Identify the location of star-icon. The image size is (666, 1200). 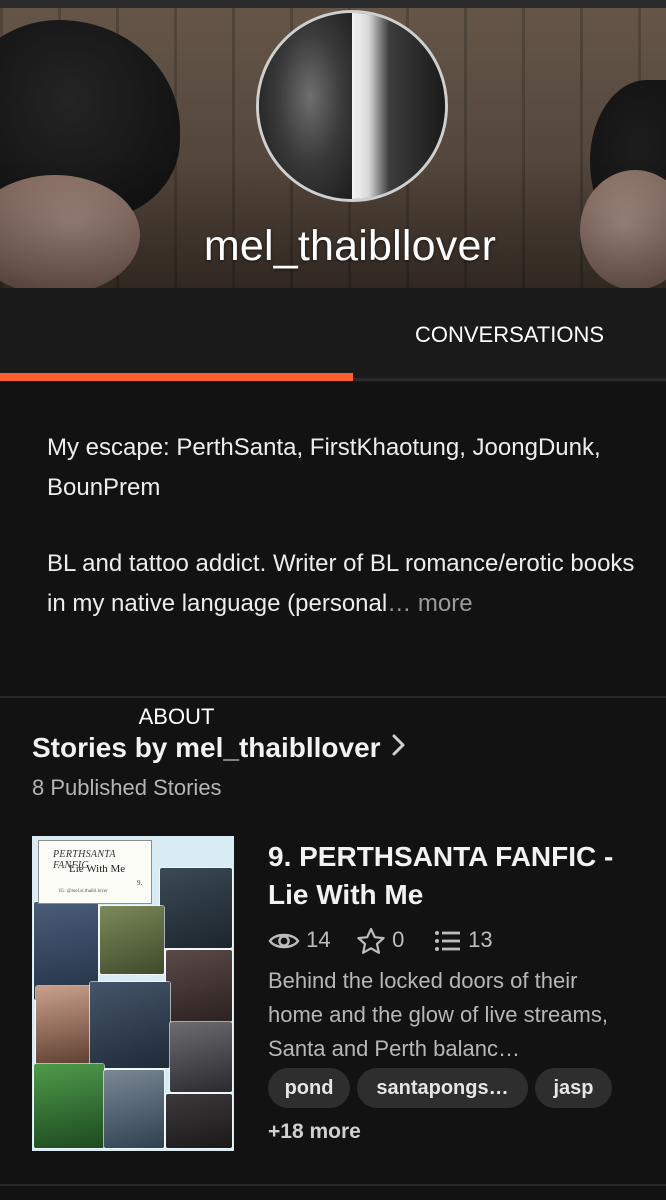
(371, 941).